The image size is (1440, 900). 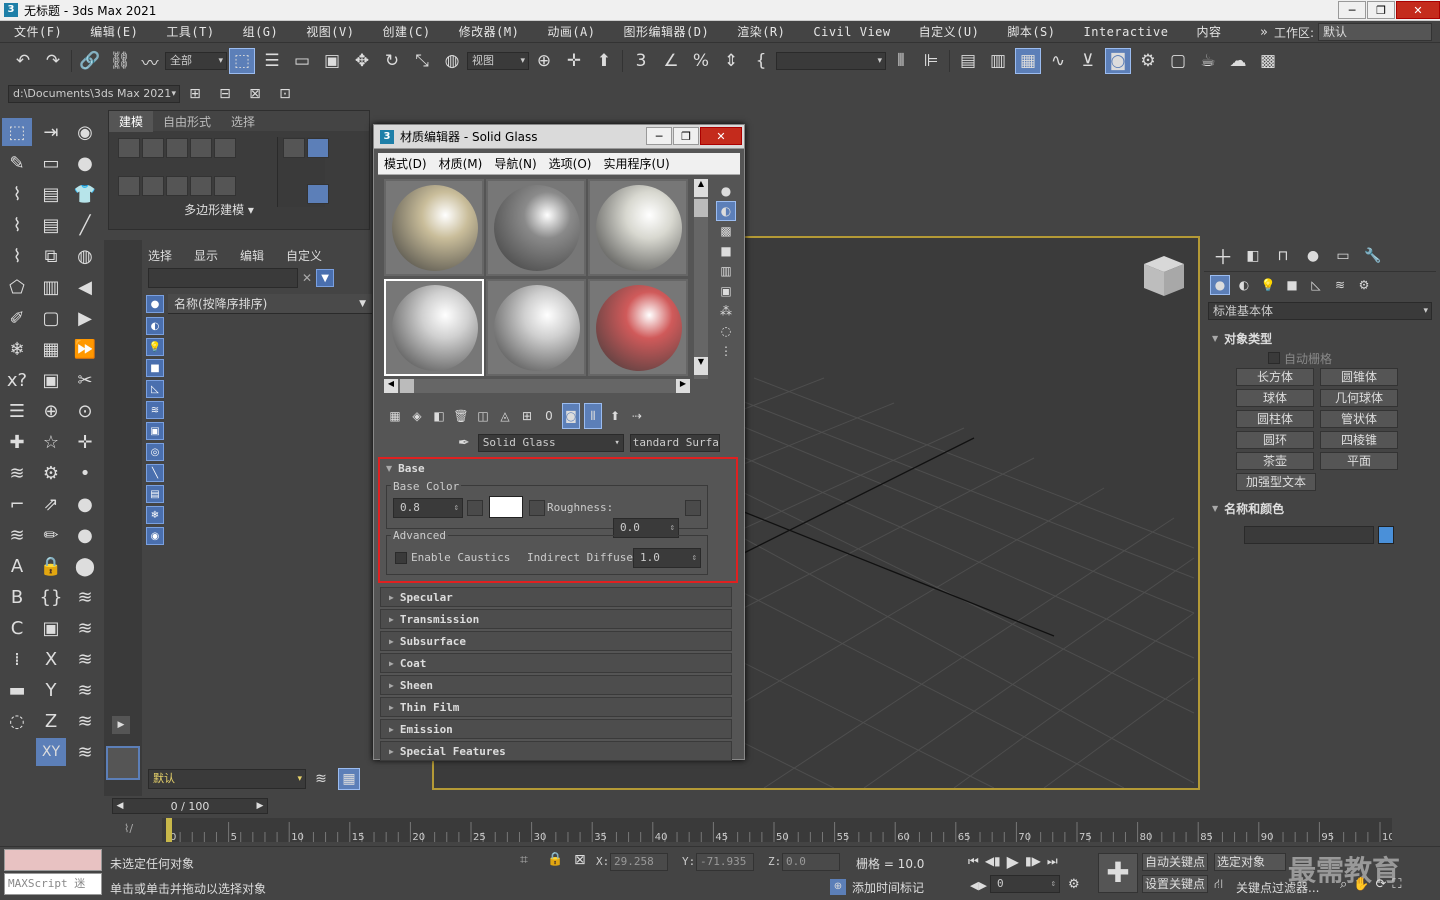 I want to click on helpers-icon: ◺, so click(x=1316, y=285).